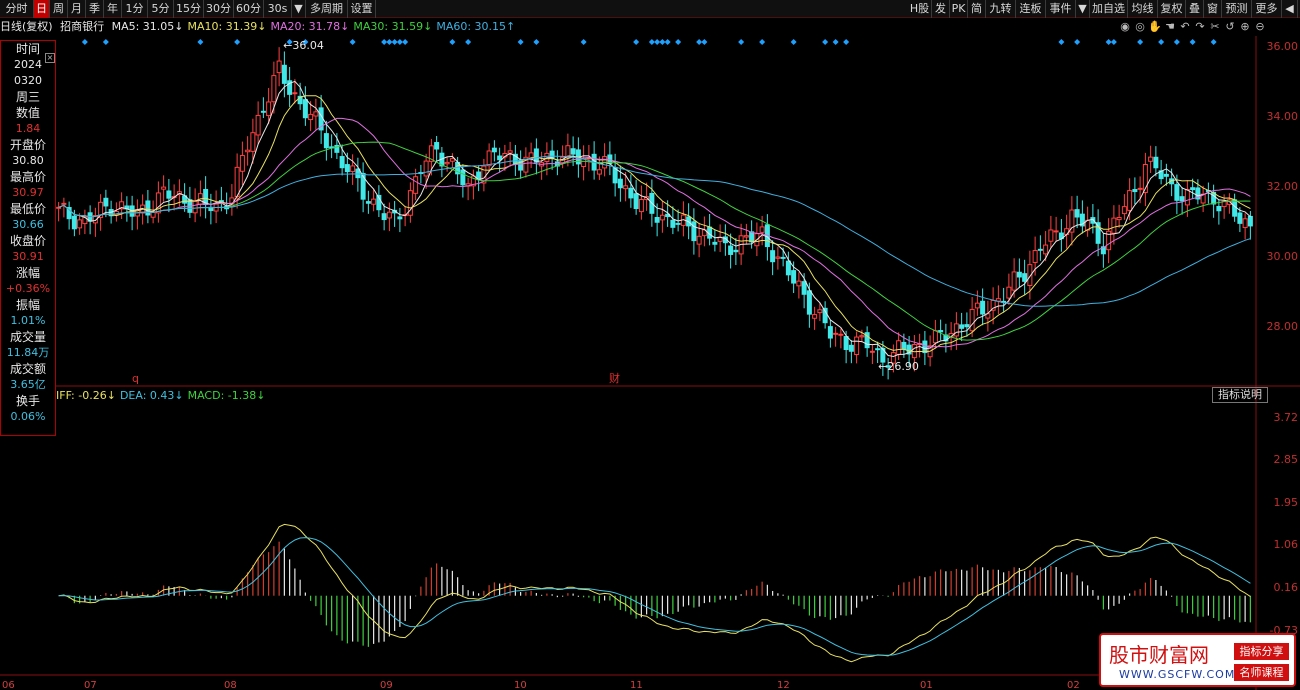  I want to click on time-tick: 11, so click(636, 685).